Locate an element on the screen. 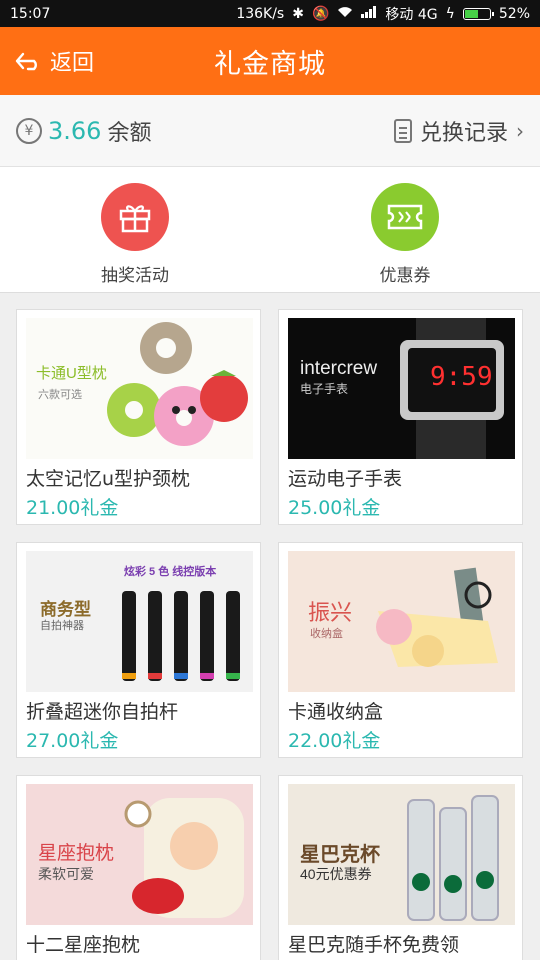  back-button: 返回 is located at coordinates (54, 61).